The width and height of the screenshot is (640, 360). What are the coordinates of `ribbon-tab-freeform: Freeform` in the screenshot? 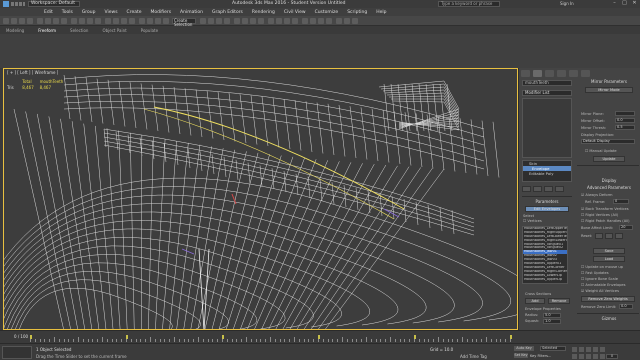 It's located at (47, 30).